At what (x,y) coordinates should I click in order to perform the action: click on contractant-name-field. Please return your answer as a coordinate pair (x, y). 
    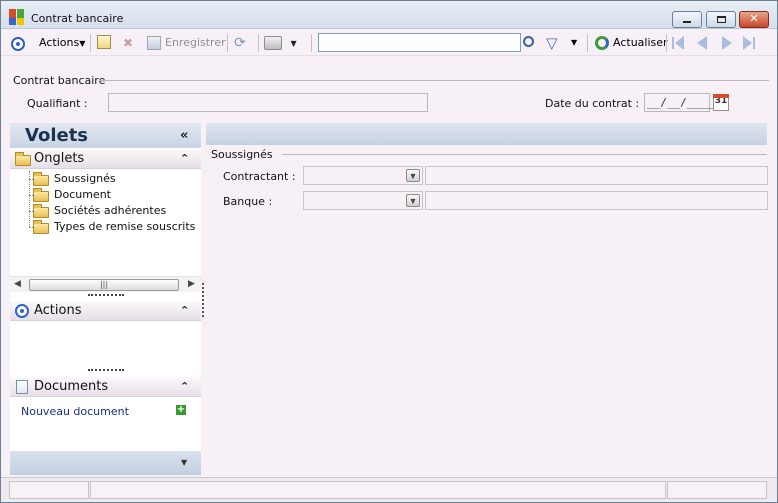
    Looking at the image, I should click on (596, 175).